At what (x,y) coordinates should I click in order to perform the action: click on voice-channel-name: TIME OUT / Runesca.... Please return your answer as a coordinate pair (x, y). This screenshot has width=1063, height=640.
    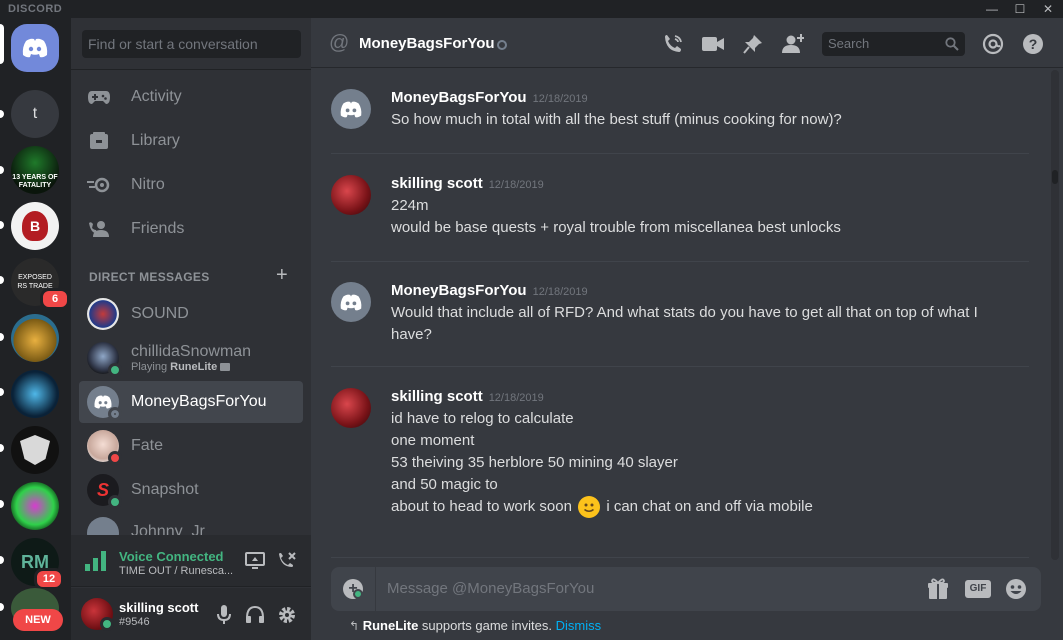
    Looking at the image, I should click on (176, 571).